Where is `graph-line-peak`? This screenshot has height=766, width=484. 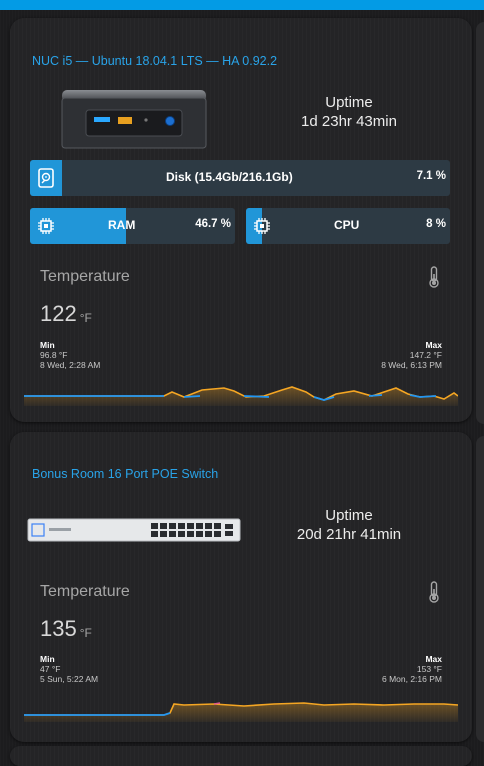
graph-line-peak is located at coordinates (217, 703).